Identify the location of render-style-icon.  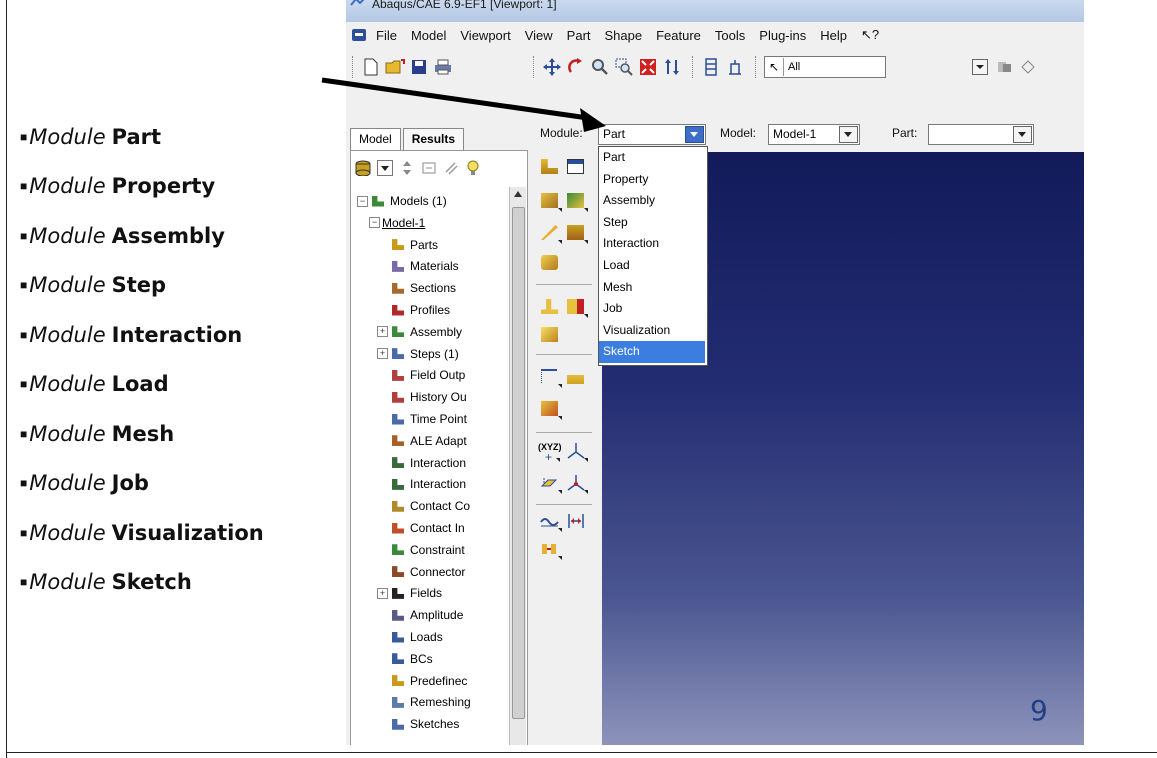
(711, 67).